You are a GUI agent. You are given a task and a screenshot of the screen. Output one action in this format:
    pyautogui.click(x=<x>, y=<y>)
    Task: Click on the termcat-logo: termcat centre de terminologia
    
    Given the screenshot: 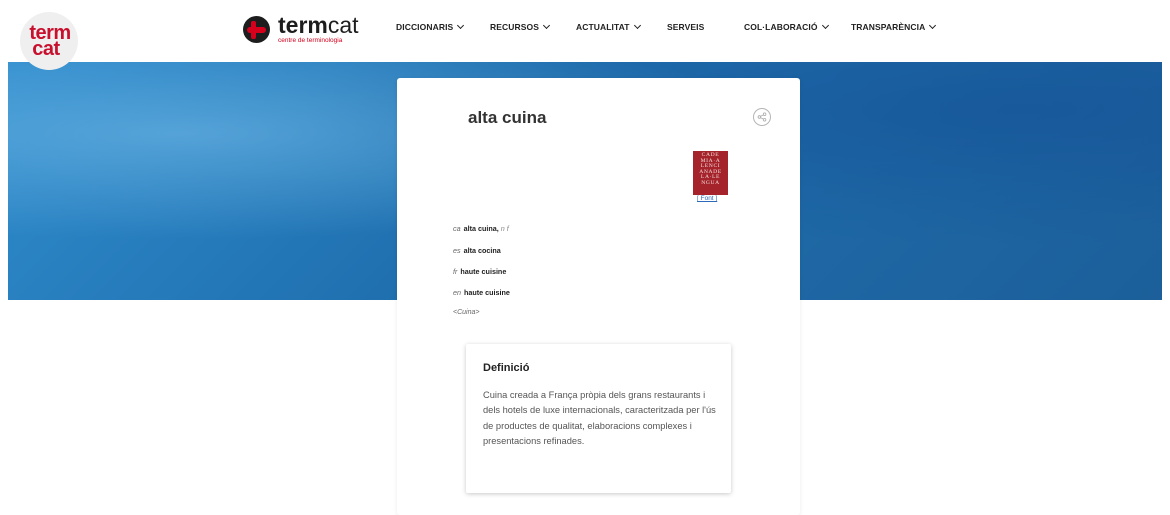 What is the action you would take?
    pyautogui.click(x=301, y=31)
    